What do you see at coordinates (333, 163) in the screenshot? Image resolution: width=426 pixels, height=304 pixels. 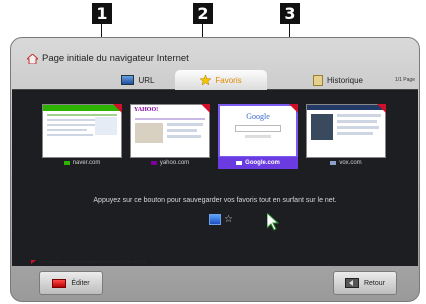 I see `vox-favicon` at bounding box center [333, 163].